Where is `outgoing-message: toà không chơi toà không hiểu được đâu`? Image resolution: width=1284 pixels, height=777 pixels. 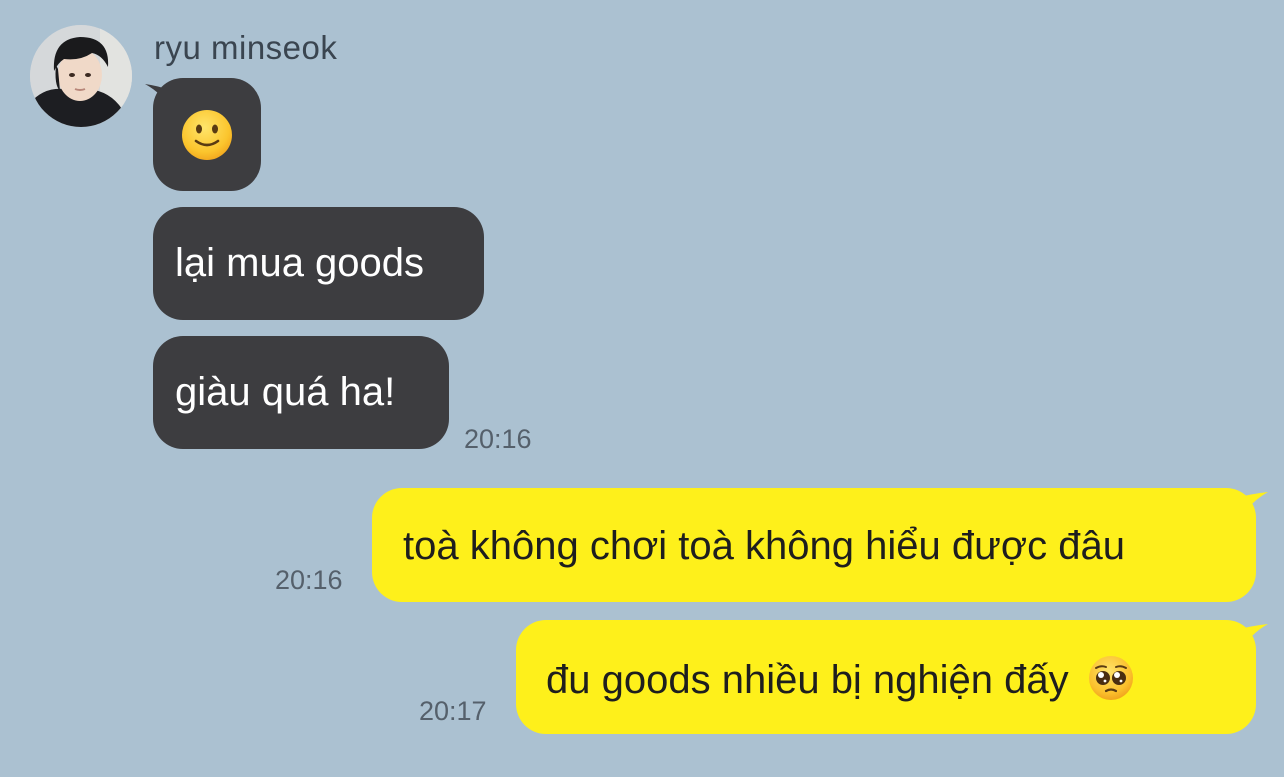 outgoing-message: toà không chơi toà không hiểu được đâu is located at coordinates (814, 545).